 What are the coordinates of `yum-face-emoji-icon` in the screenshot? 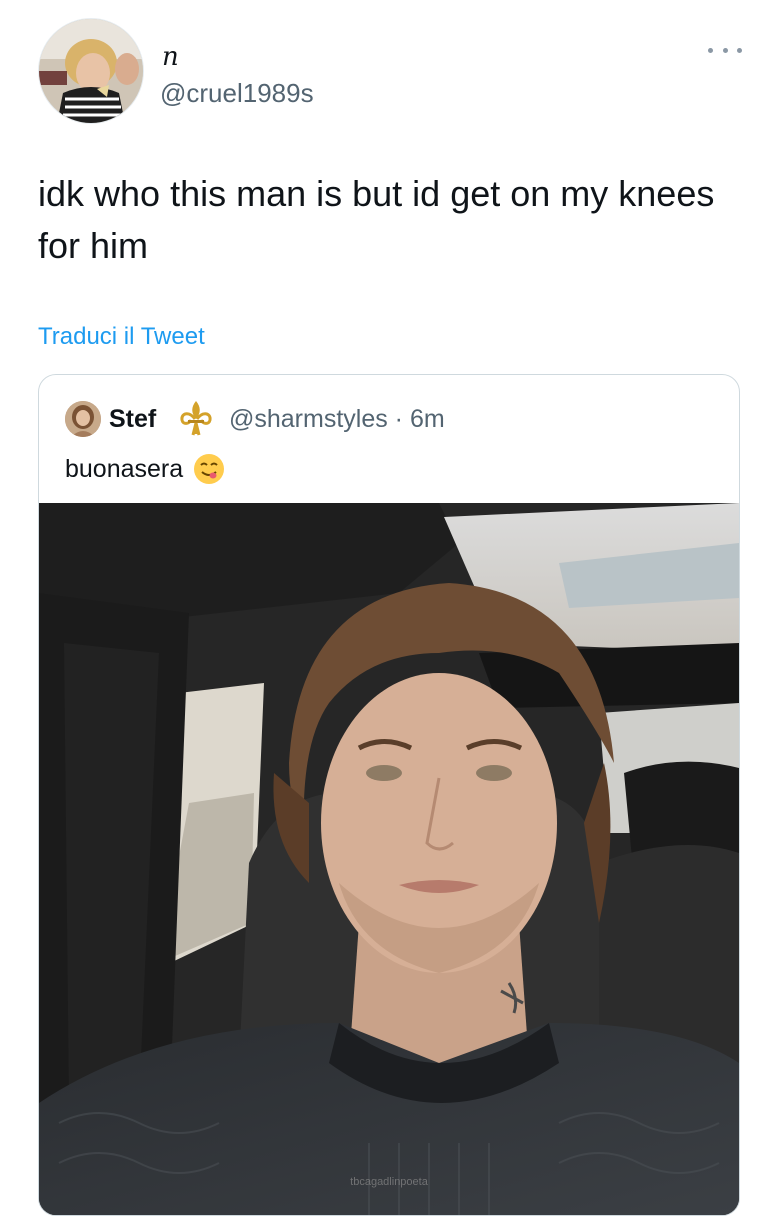 It's located at (209, 469).